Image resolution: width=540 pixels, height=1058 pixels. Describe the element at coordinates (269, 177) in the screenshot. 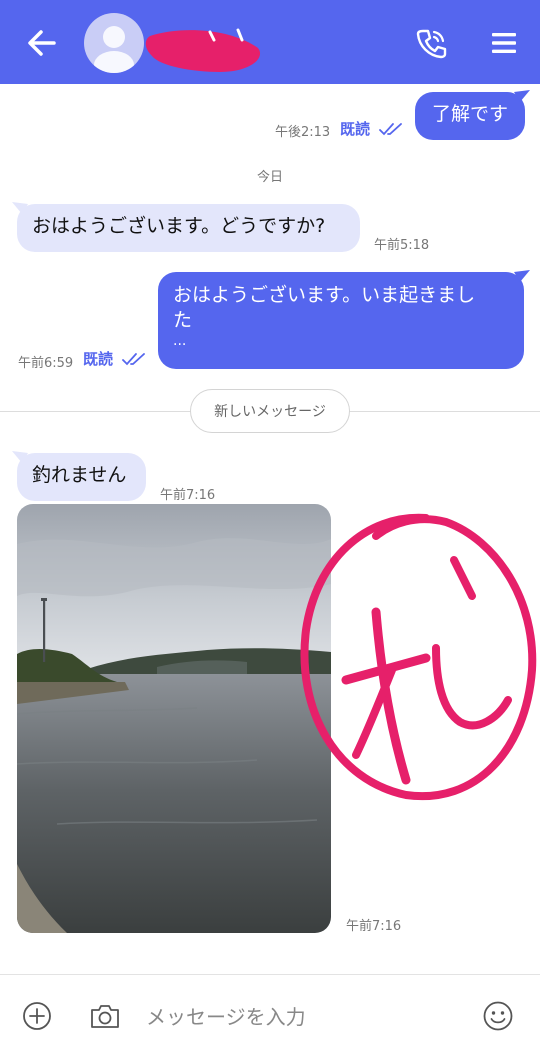

I see `day-separator: 今日` at that location.